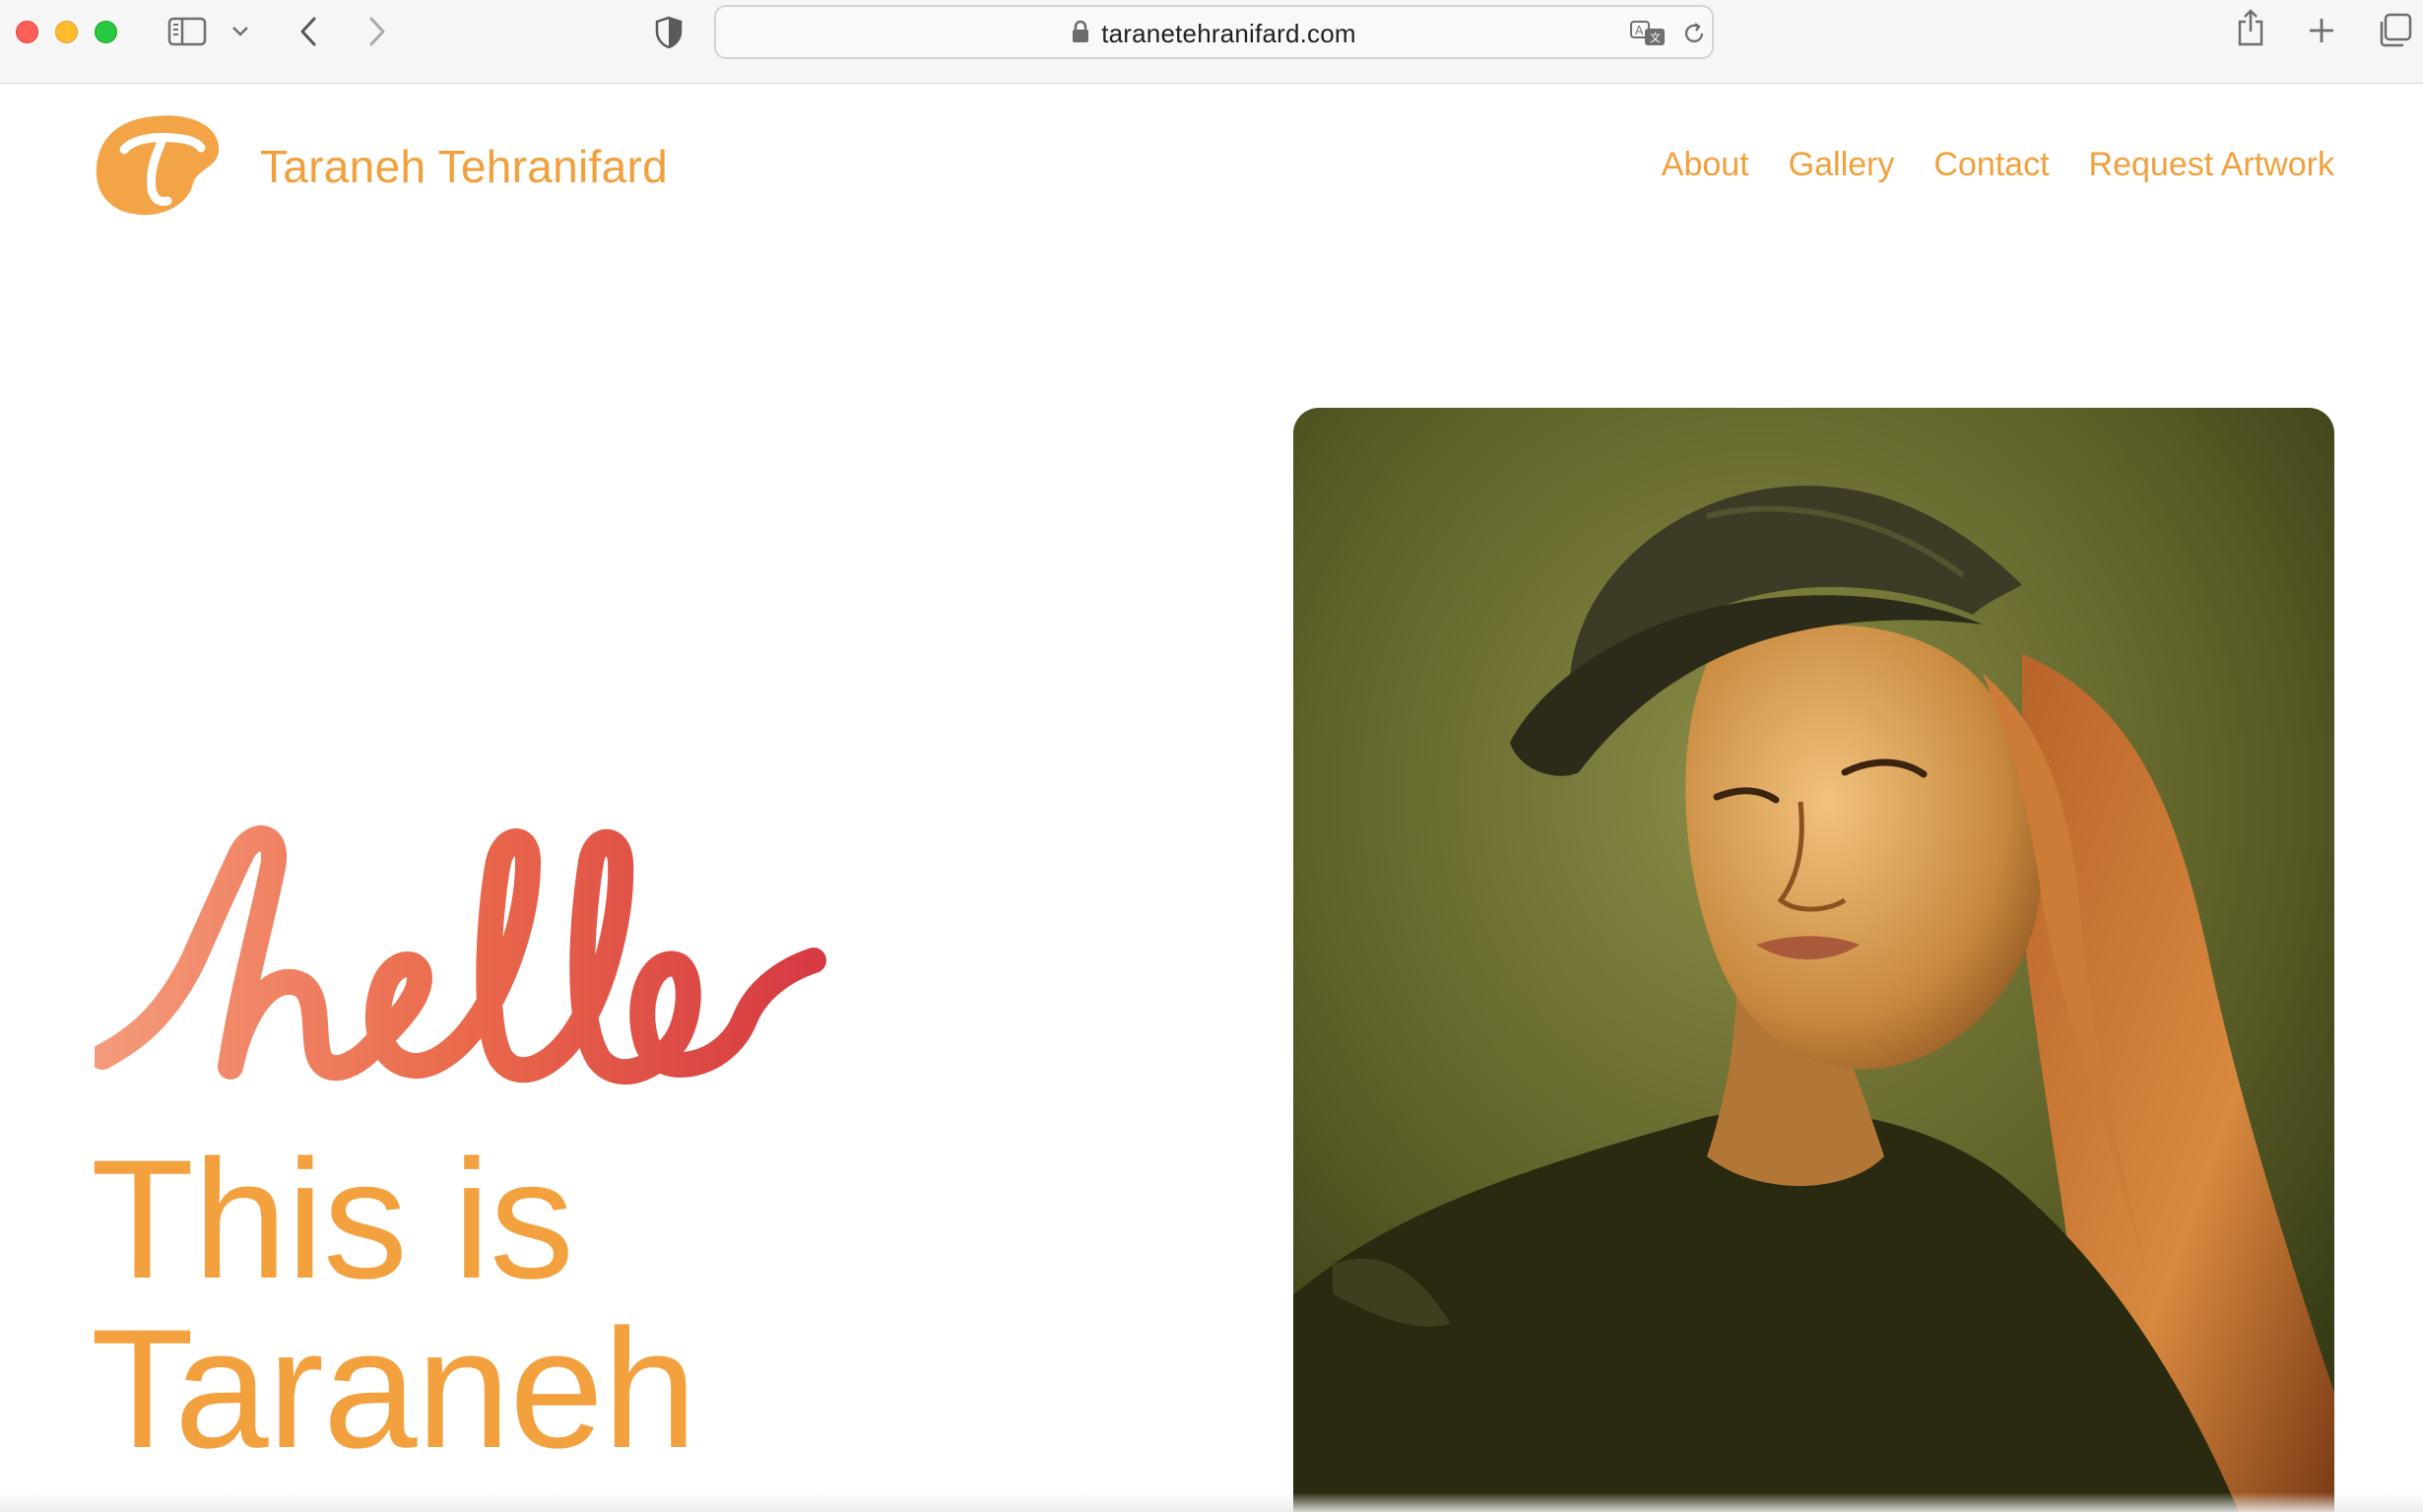 The image size is (2423, 1512). What do you see at coordinates (1639, 30) in the screenshot?
I see `svg-text: A` at bounding box center [1639, 30].